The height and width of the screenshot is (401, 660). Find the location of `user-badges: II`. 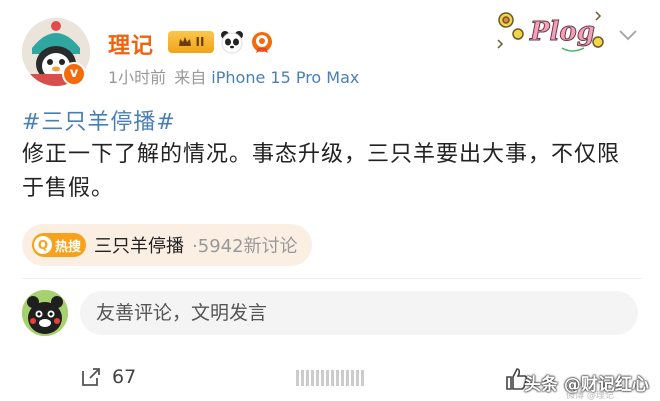

user-badges: II is located at coordinates (221, 42).